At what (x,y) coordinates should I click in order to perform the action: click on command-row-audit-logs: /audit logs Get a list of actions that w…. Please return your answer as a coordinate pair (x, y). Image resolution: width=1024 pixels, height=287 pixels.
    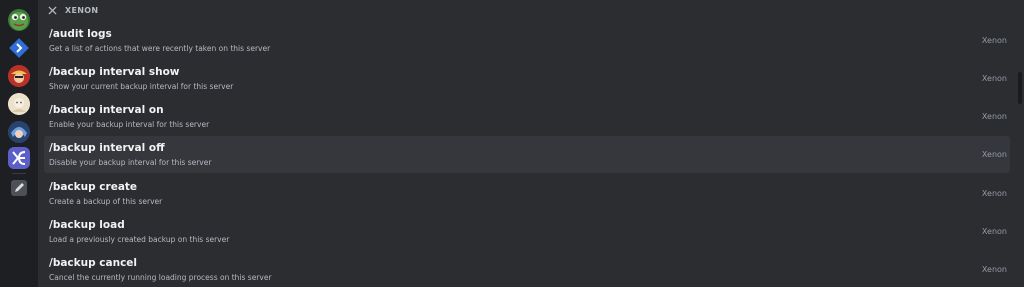
    Looking at the image, I should click on (527, 40).